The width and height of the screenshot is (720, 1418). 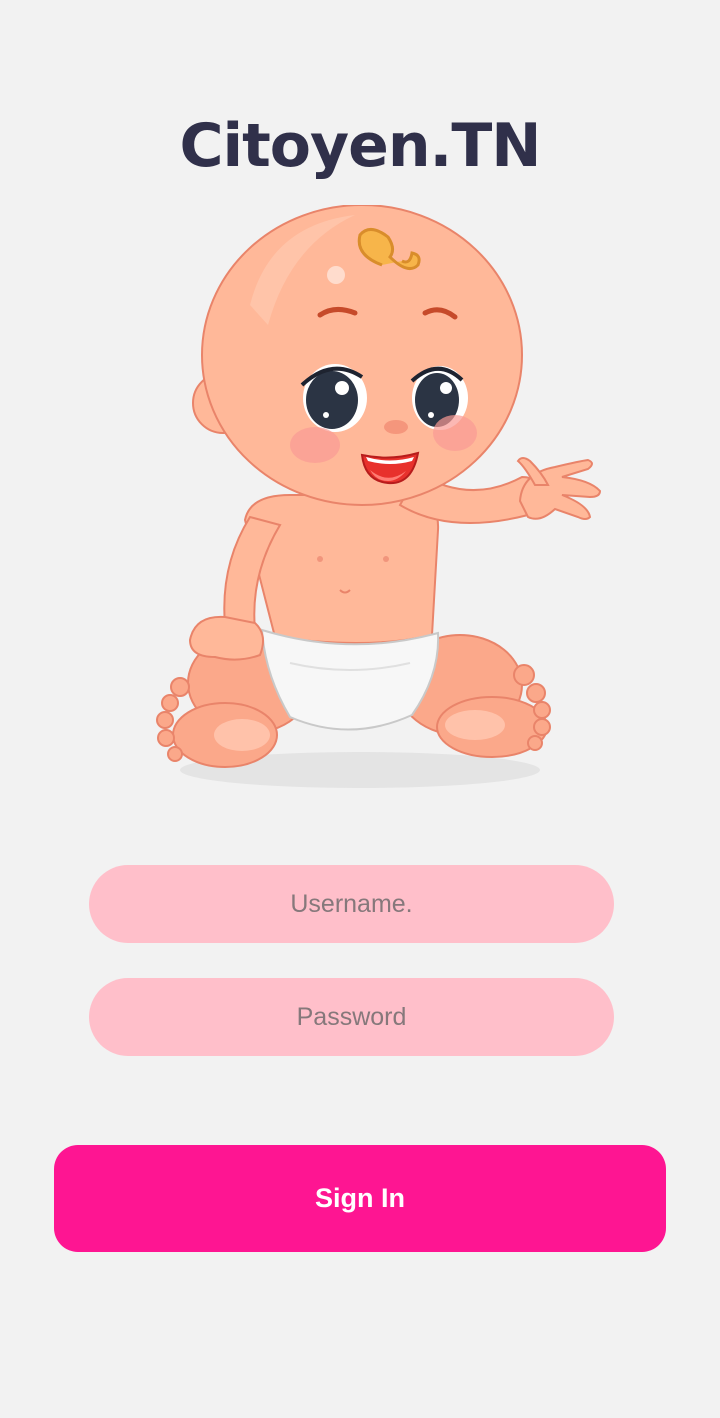 What do you see at coordinates (351, 904) in the screenshot?
I see `username-field` at bounding box center [351, 904].